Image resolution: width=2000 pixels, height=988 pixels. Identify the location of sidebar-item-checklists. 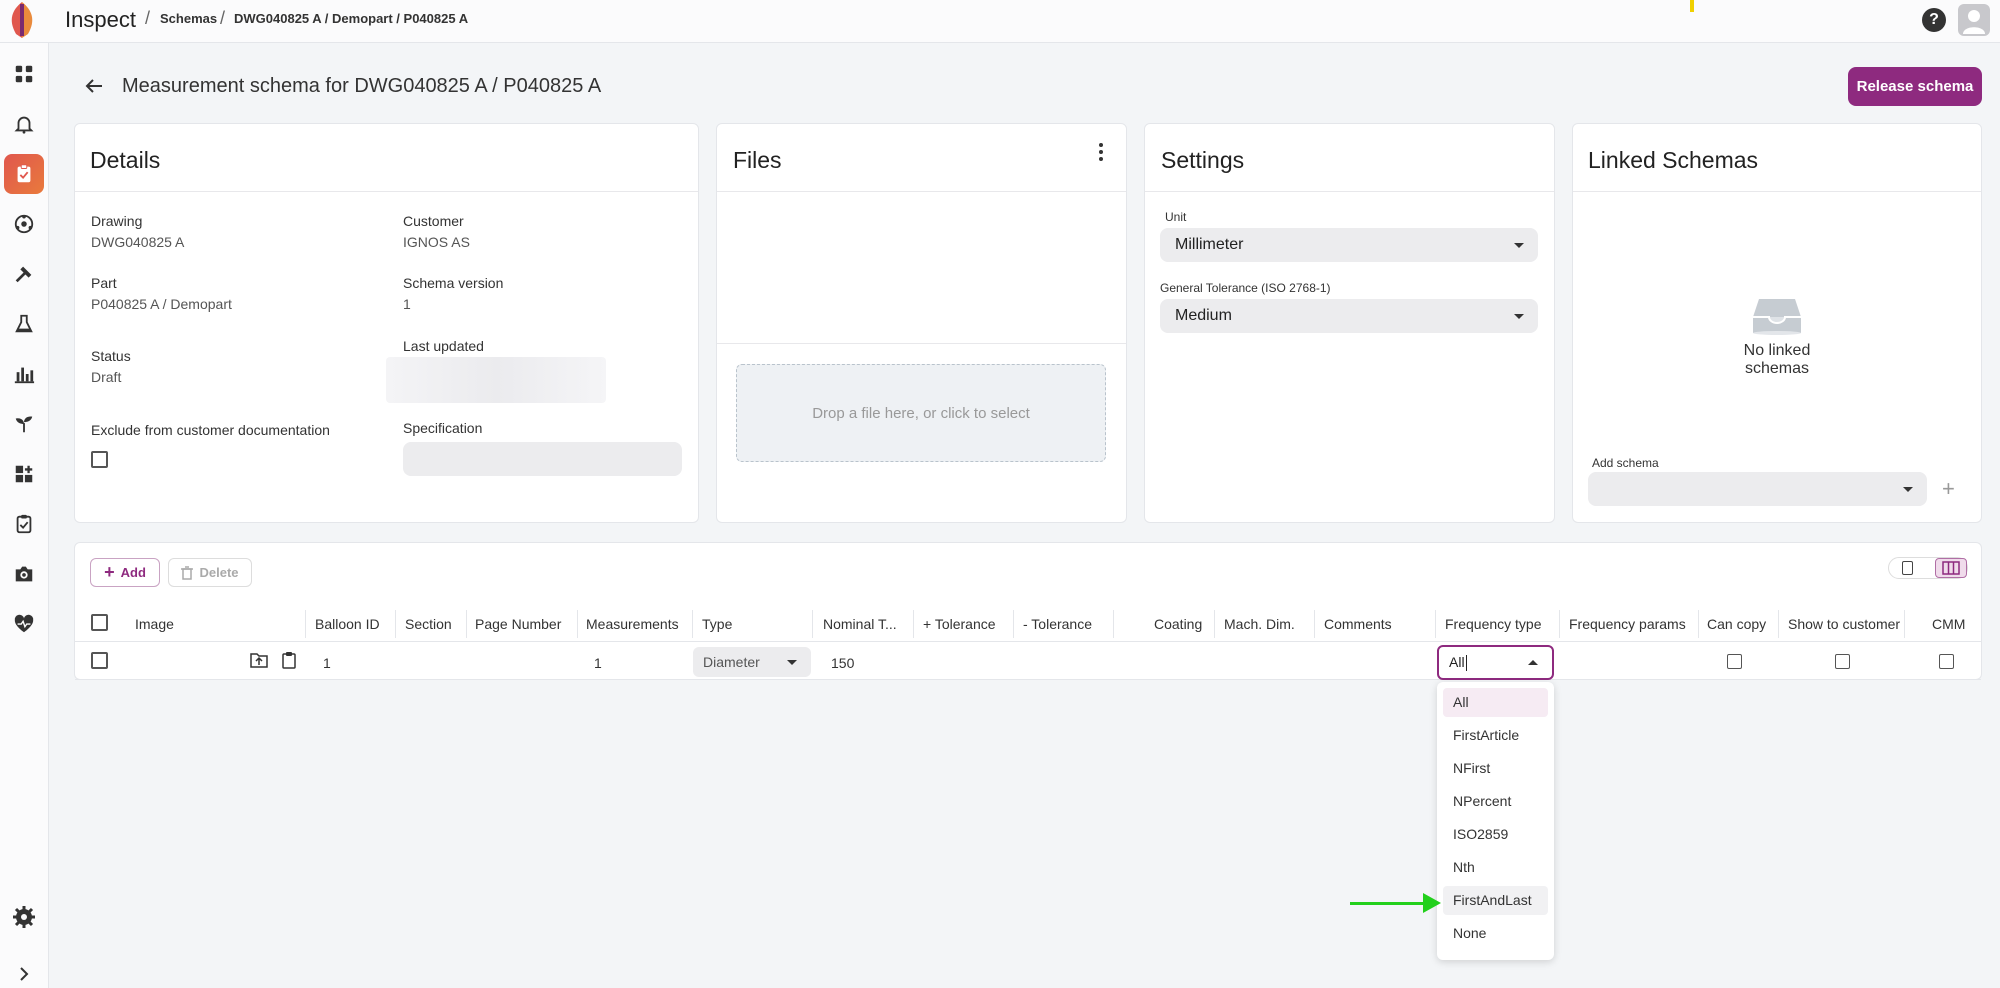
(24, 524).